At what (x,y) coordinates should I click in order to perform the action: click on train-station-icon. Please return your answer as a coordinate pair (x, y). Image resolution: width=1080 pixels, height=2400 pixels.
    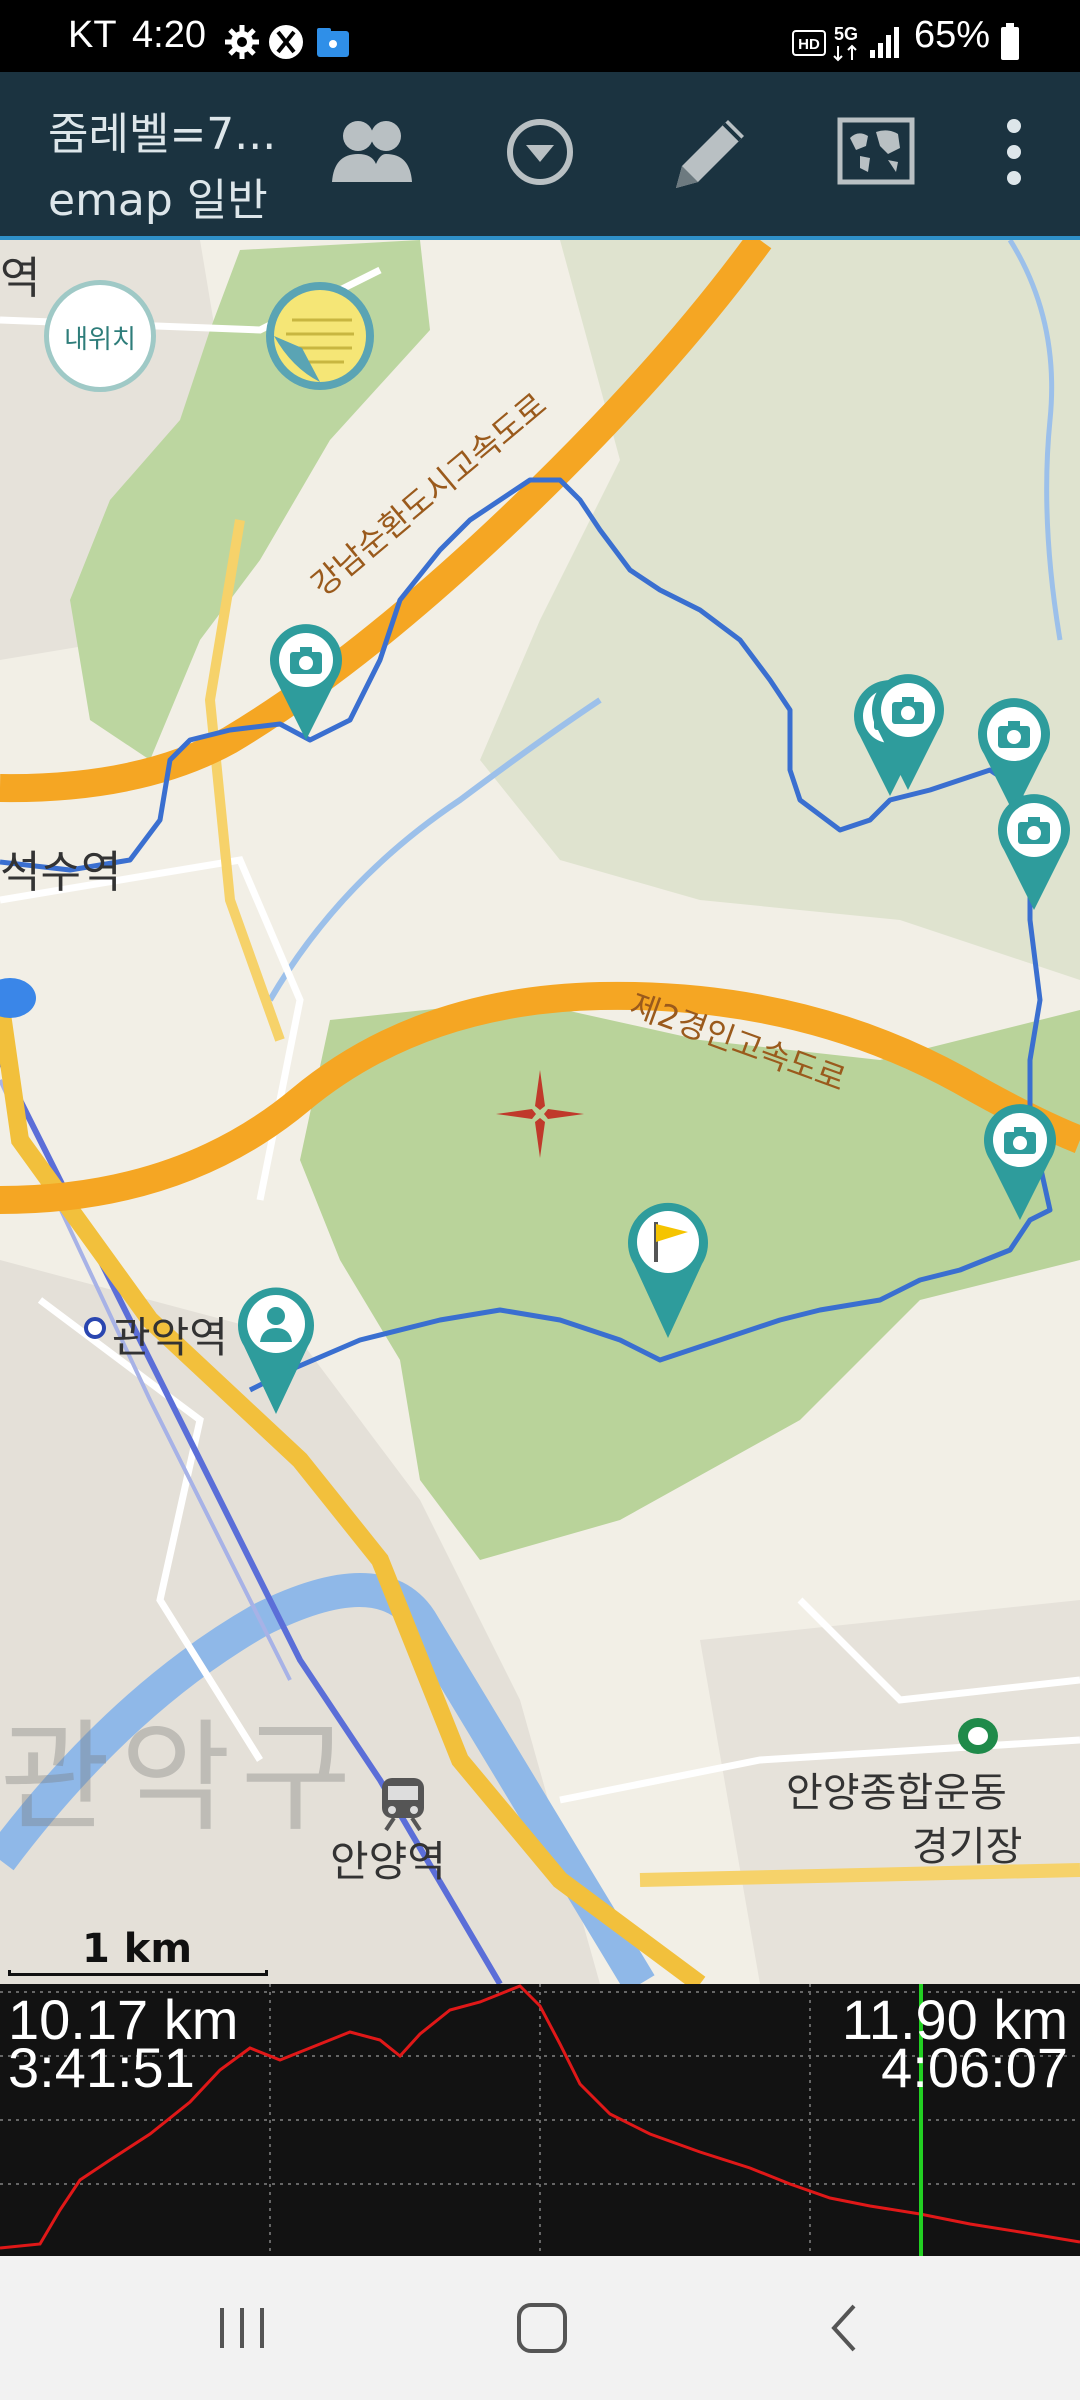
    Looking at the image, I should click on (403, 1805).